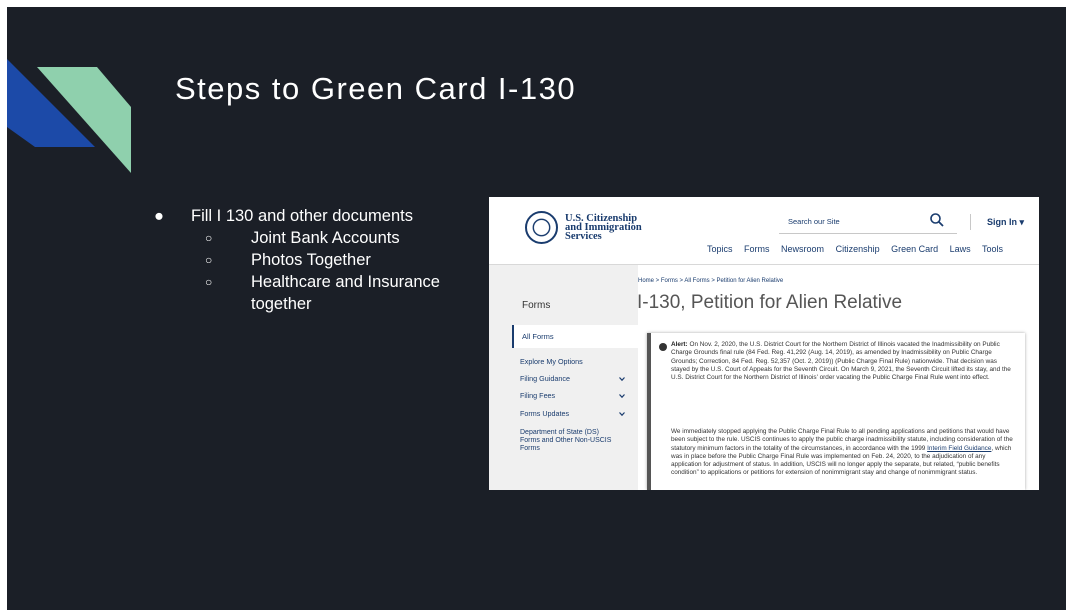 The width and height of the screenshot is (1073, 610). Describe the element at coordinates (311, 260) in the screenshot. I see `sub-item-text: Photos Together` at that location.